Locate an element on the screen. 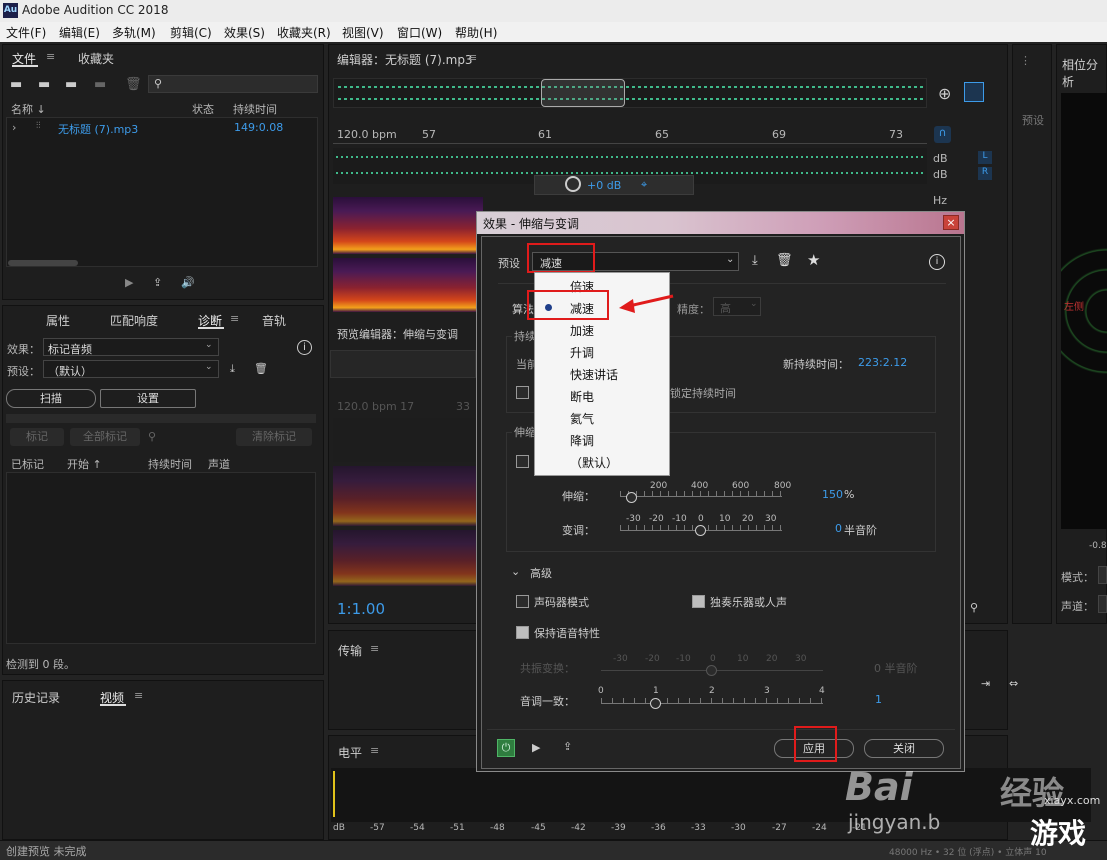 This screenshot has width=1107, height=860. import-icon: ▬ is located at coordinates (44, 84).